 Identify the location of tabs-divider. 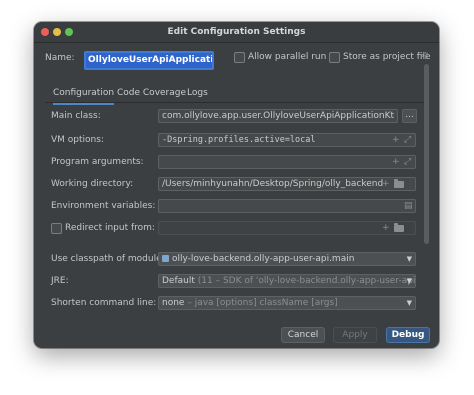
(237, 102).